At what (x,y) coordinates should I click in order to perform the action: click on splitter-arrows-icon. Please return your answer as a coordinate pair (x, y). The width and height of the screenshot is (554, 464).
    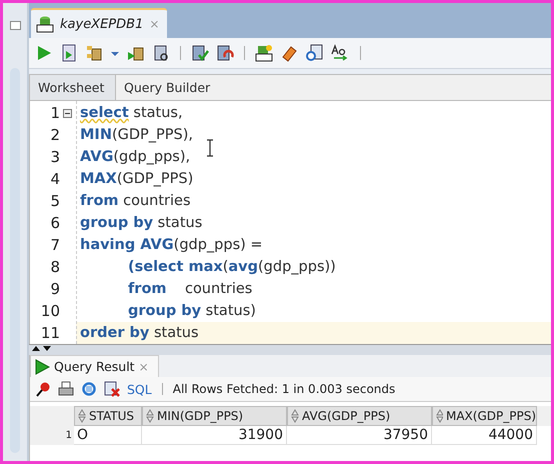
    Looking at the image, I should click on (42, 348).